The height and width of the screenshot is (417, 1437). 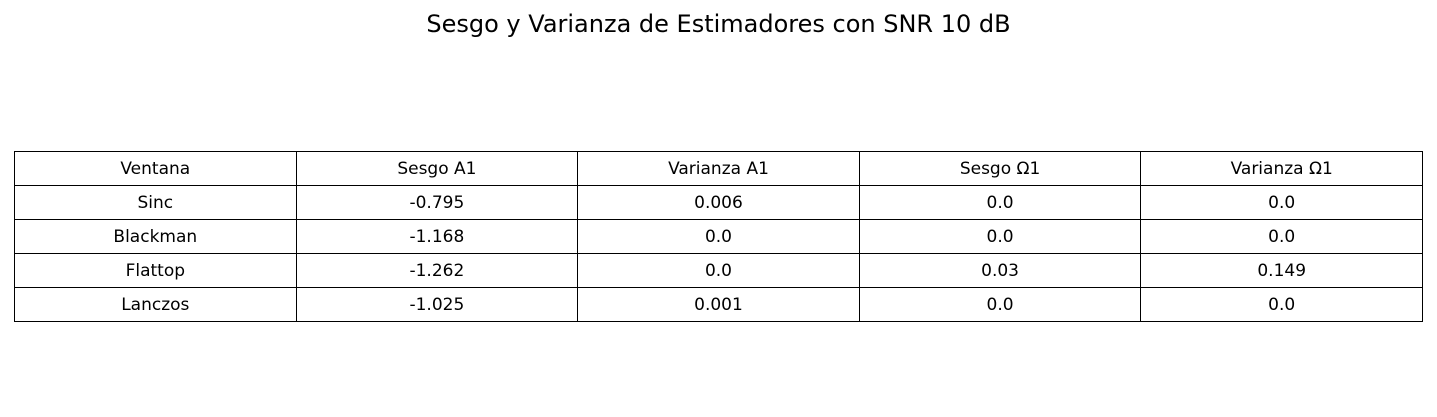 I want to click on table-cell: Flattop, so click(x=155, y=270).